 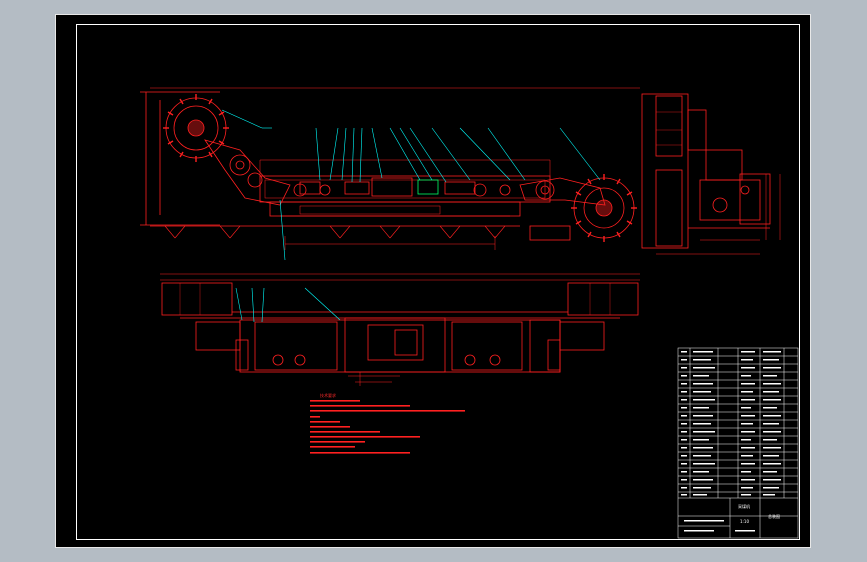 What do you see at coordinates (731, 441) in the screenshot?
I see `parts-list-text` at bounding box center [731, 441].